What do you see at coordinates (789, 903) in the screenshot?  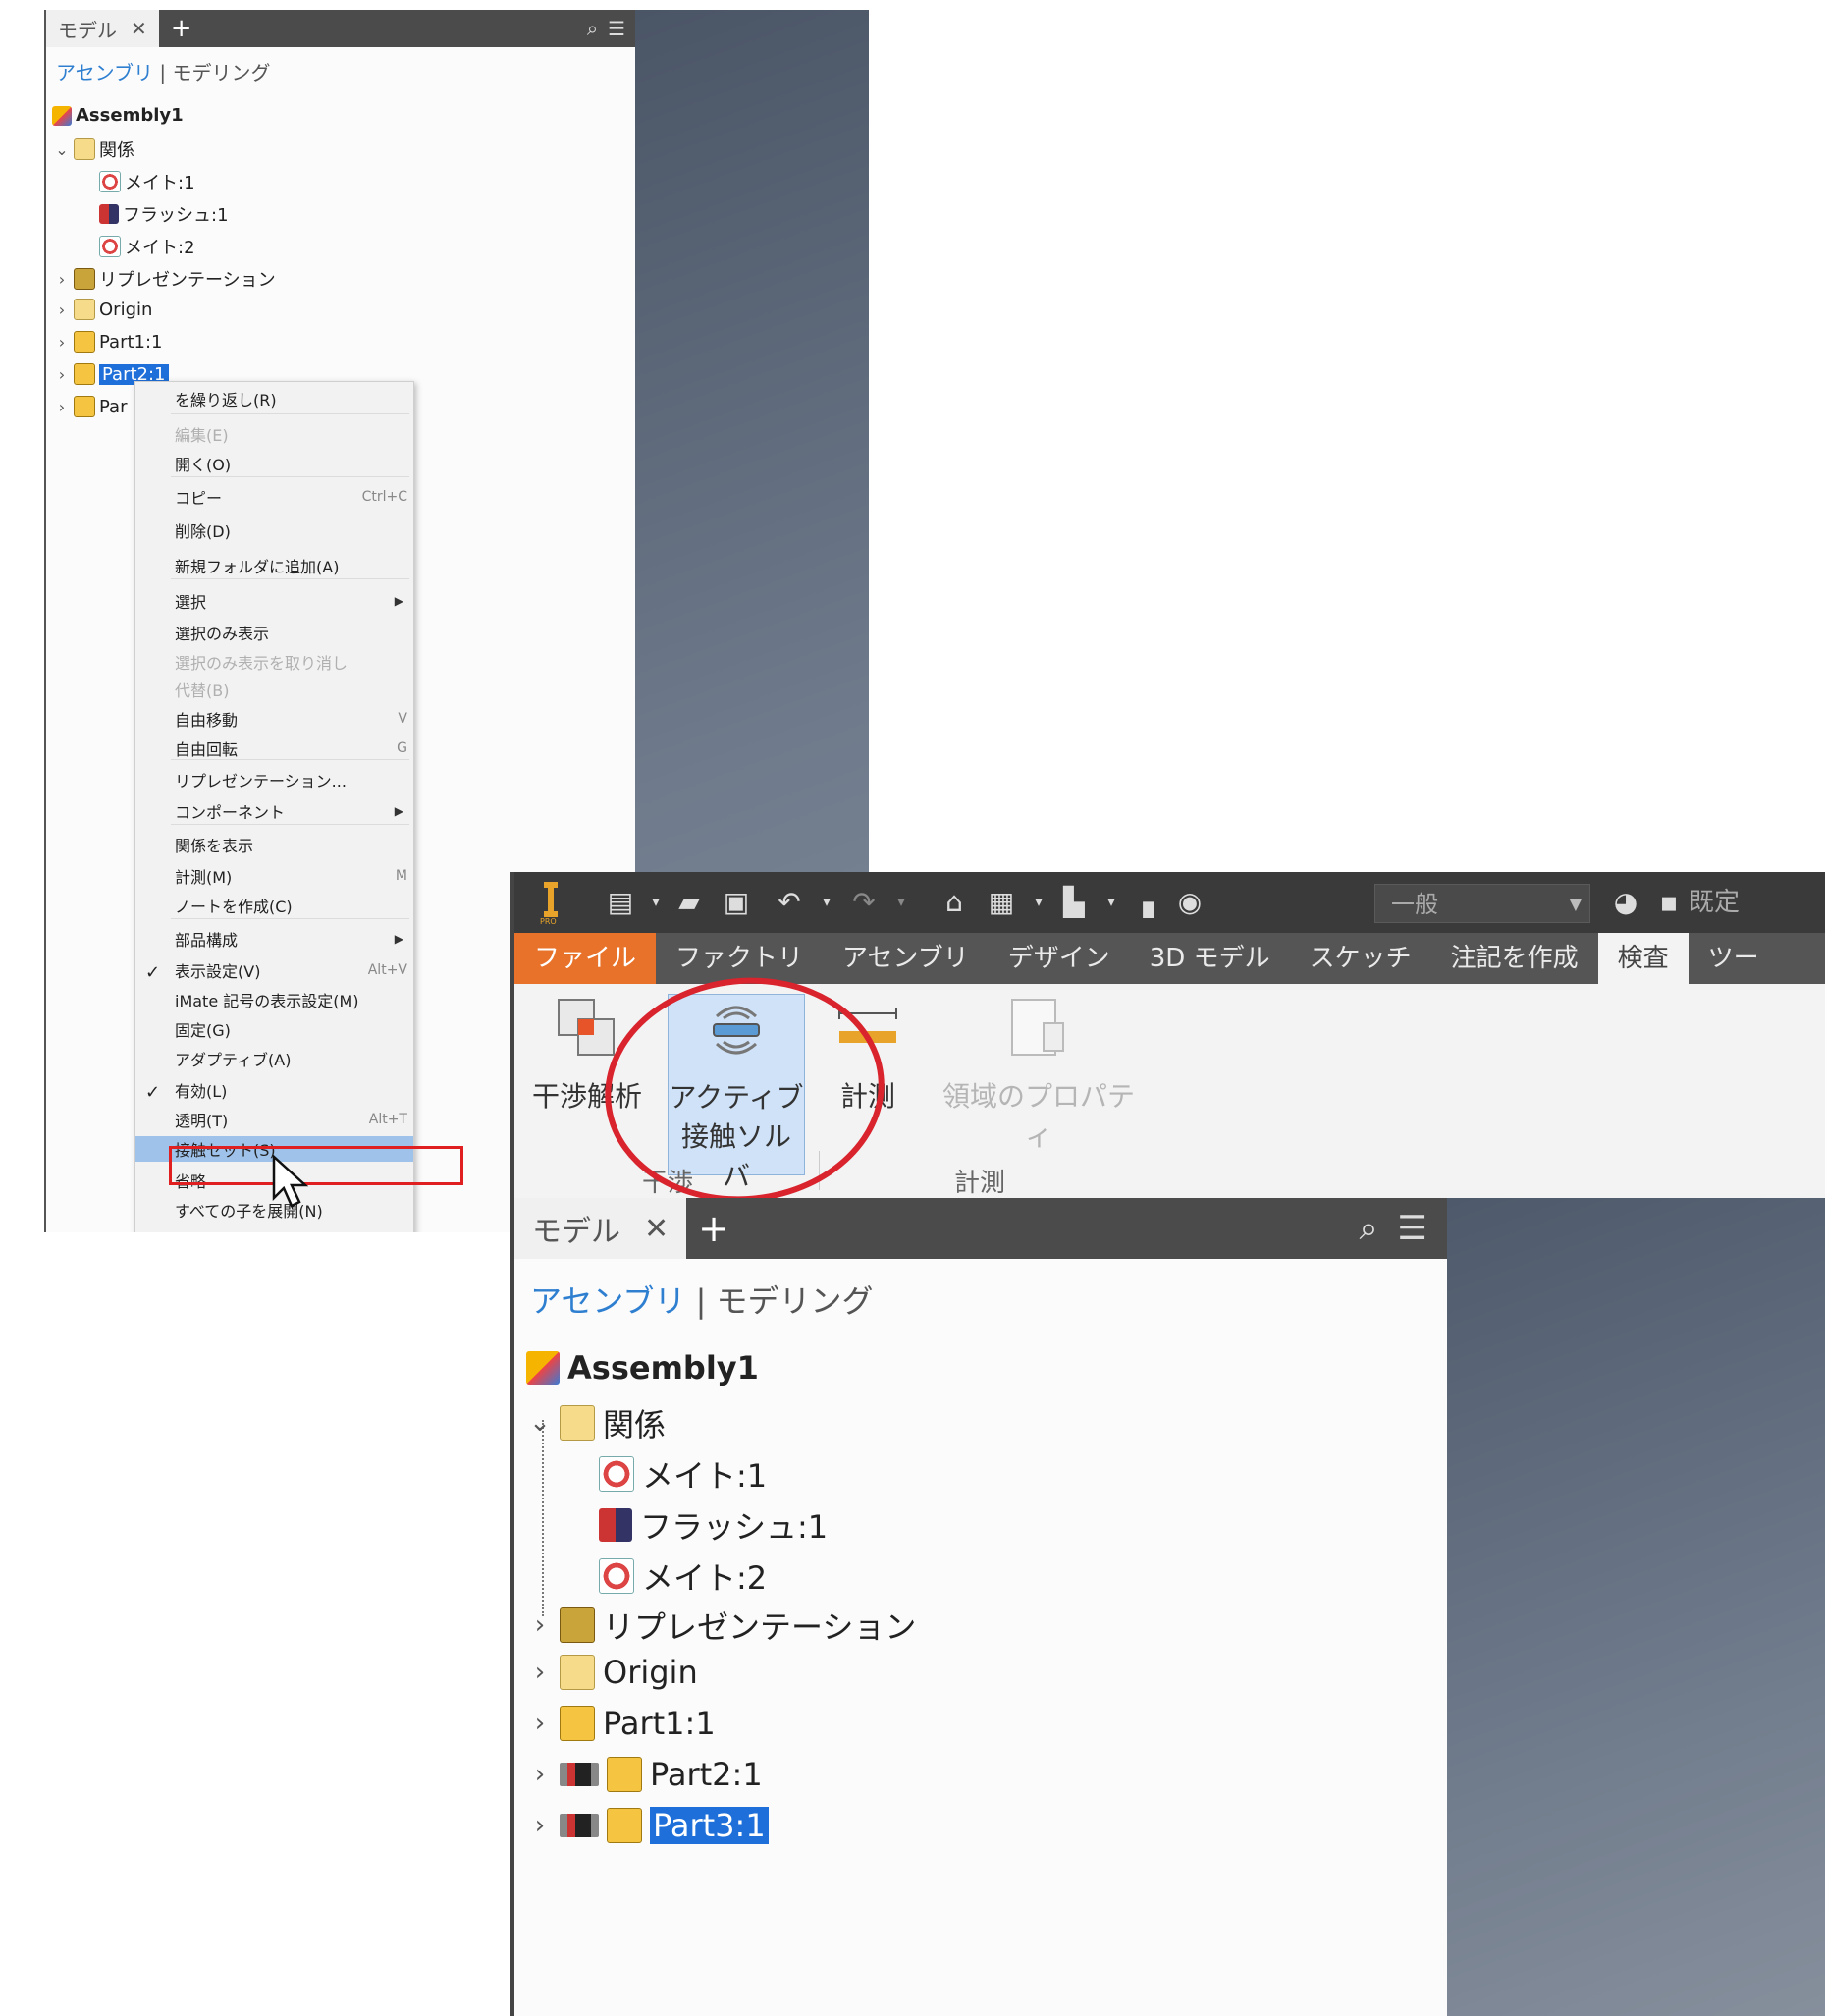 I see `undo-icon: ↶` at bounding box center [789, 903].